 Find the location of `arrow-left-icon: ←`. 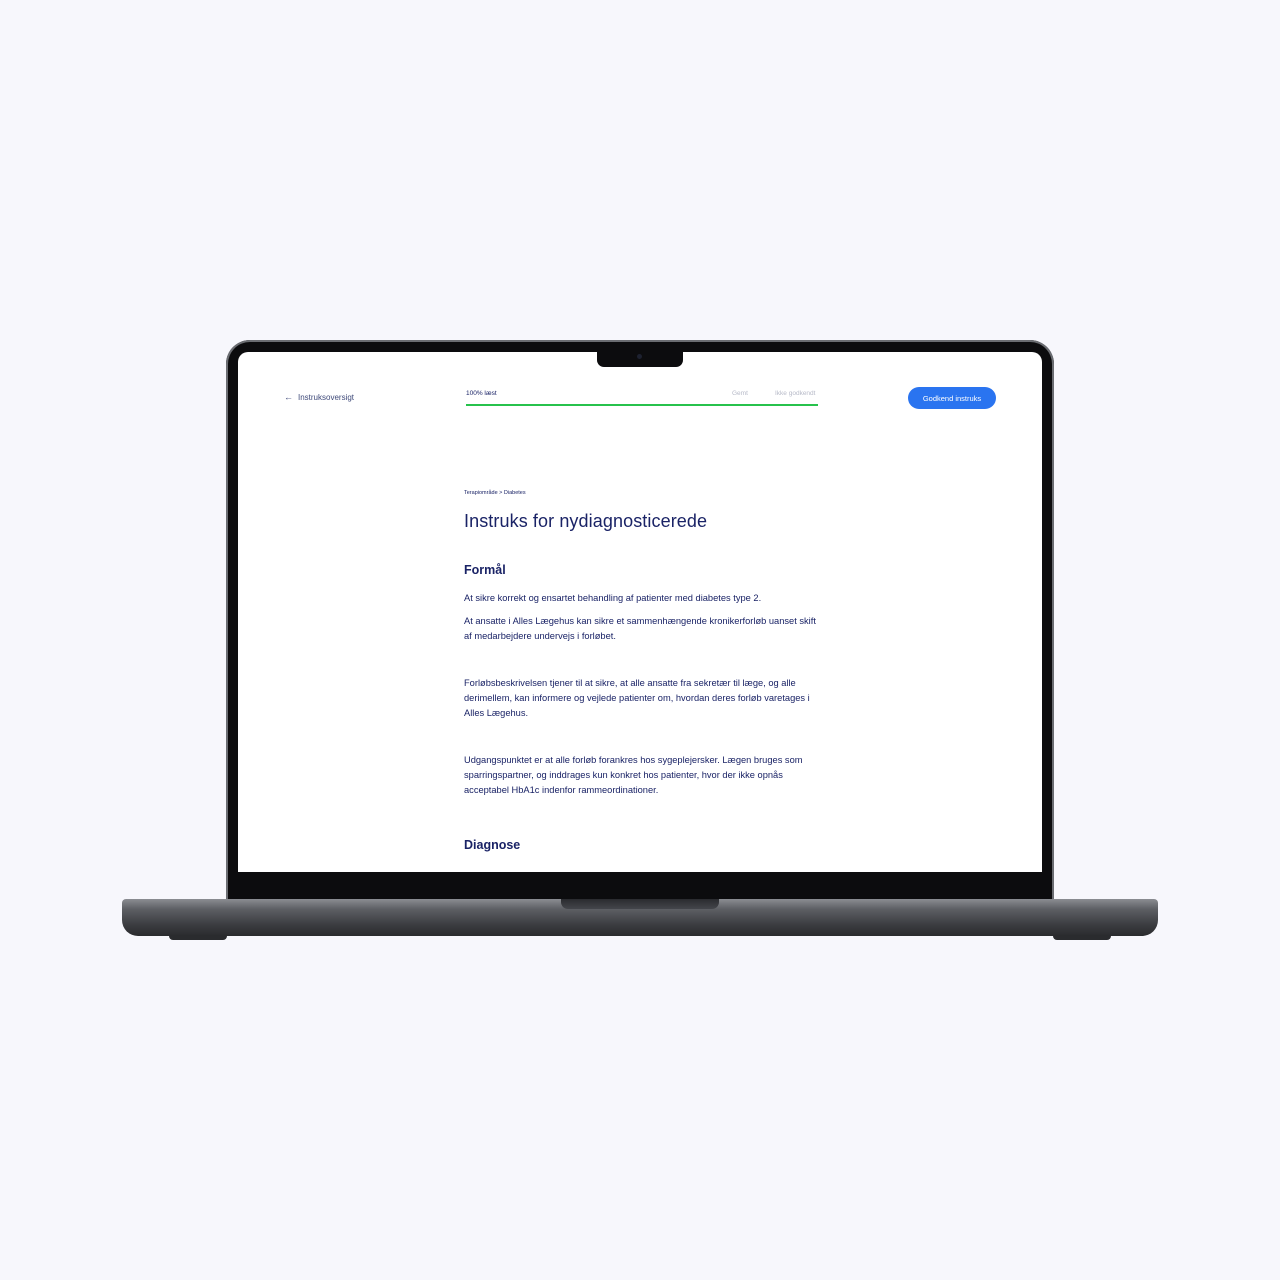

arrow-left-icon: ← is located at coordinates (288, 397).